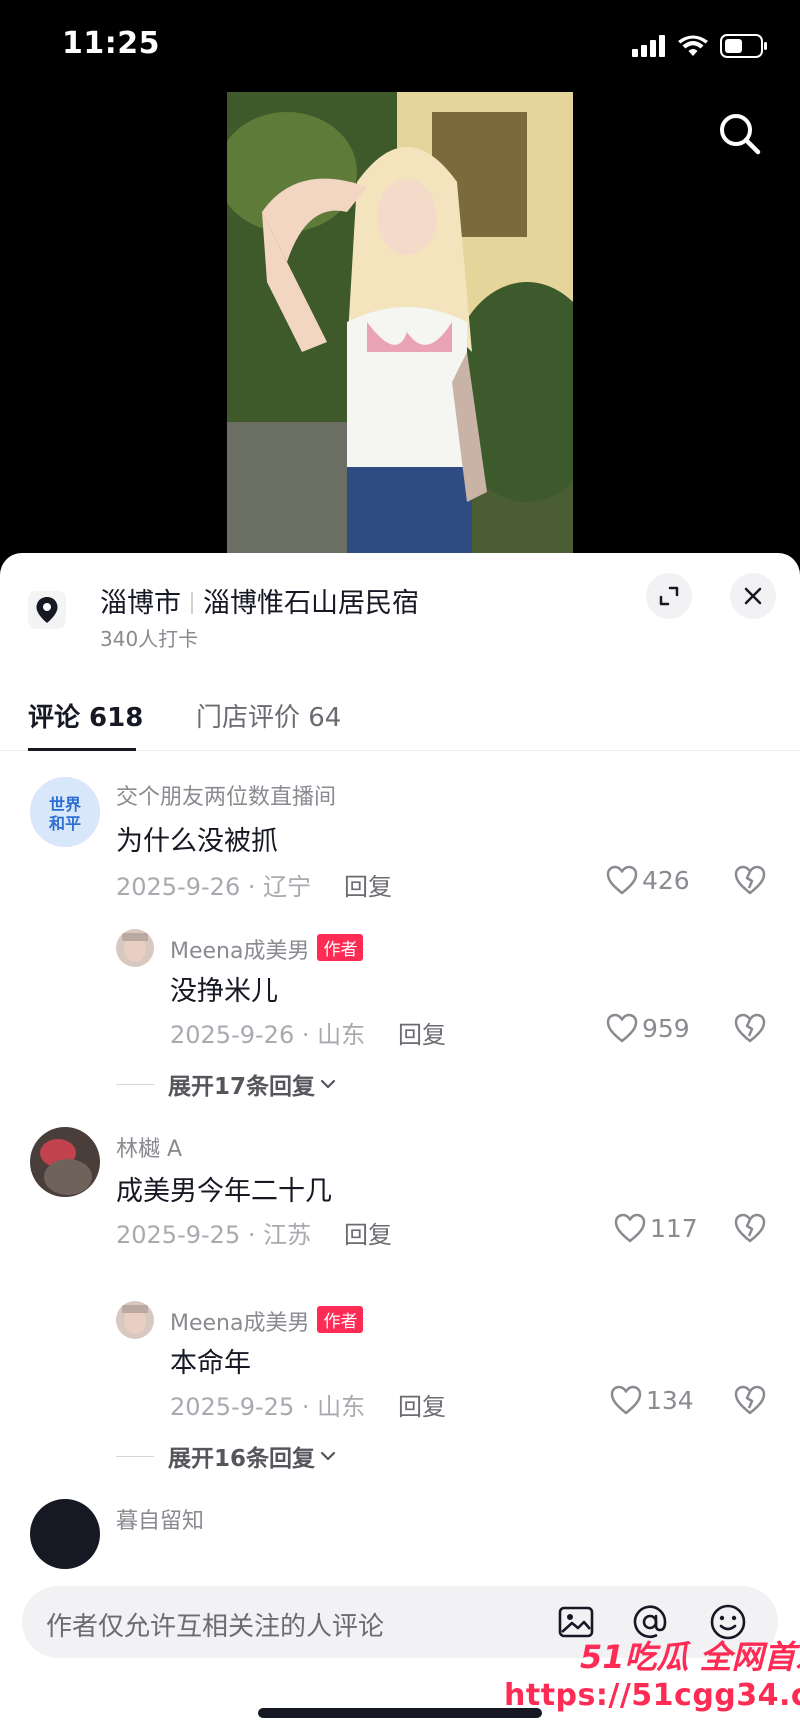 The height and width of the screenshot is (1733, 800). Describe the element at coordinates (65, 823) in the screenshot. I see `svg-text: 和平` at that location.